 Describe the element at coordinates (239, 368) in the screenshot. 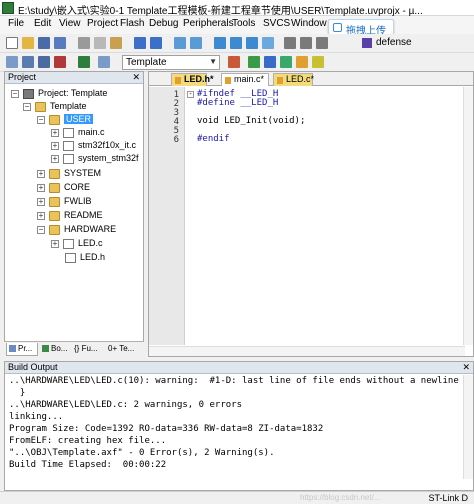

I see `build-output-header: Build Output ✕` at that location.